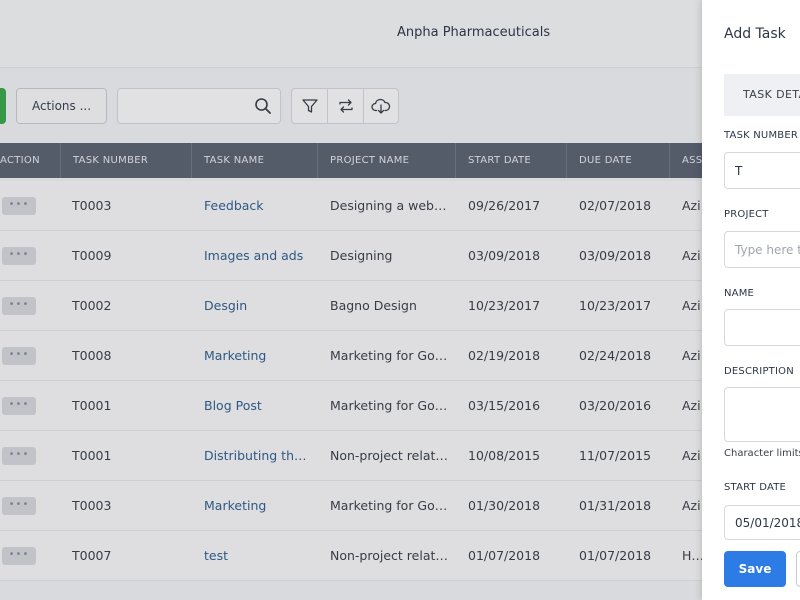 The height and width of the screenshot is (600, 800). I want to click on project-name-cell: Bagno Design, so click(373, 305).